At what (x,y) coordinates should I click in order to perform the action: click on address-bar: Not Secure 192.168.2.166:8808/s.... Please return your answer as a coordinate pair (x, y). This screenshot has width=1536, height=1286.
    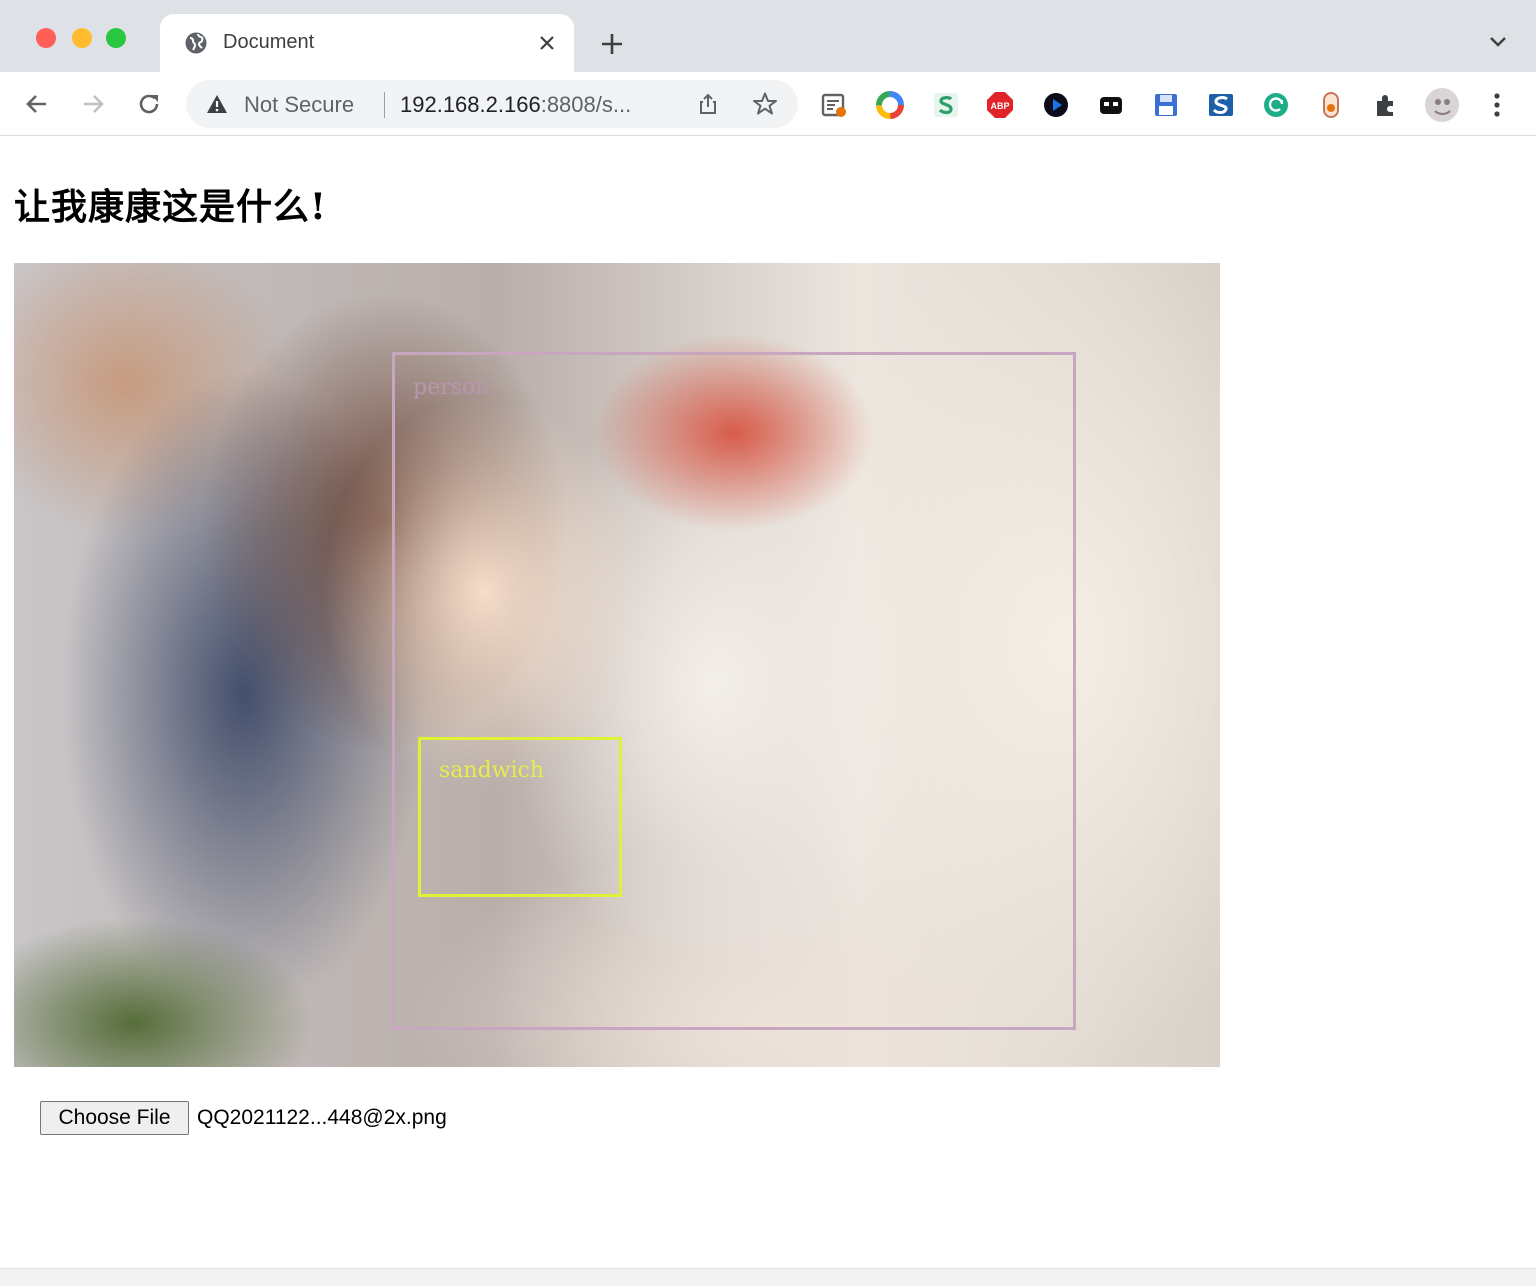
    Looking at the image, I should click on (492, 104).